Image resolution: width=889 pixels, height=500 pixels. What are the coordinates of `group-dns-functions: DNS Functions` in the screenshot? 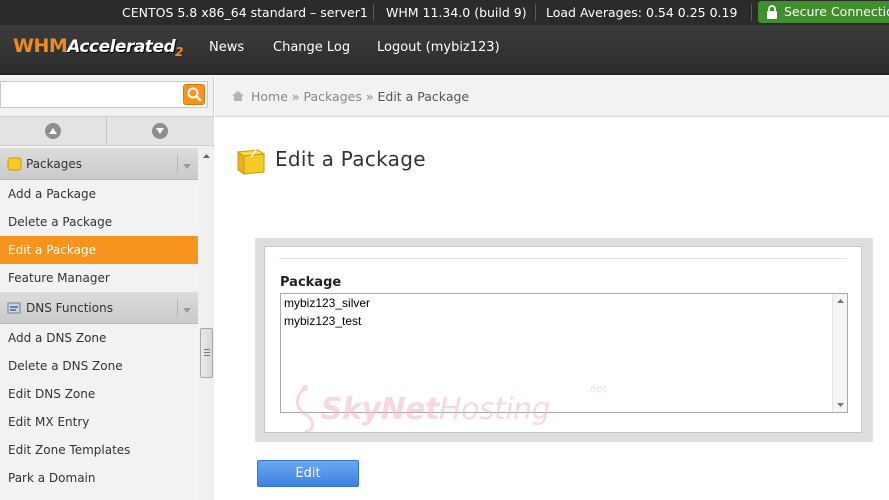 It's located at (99, 308).